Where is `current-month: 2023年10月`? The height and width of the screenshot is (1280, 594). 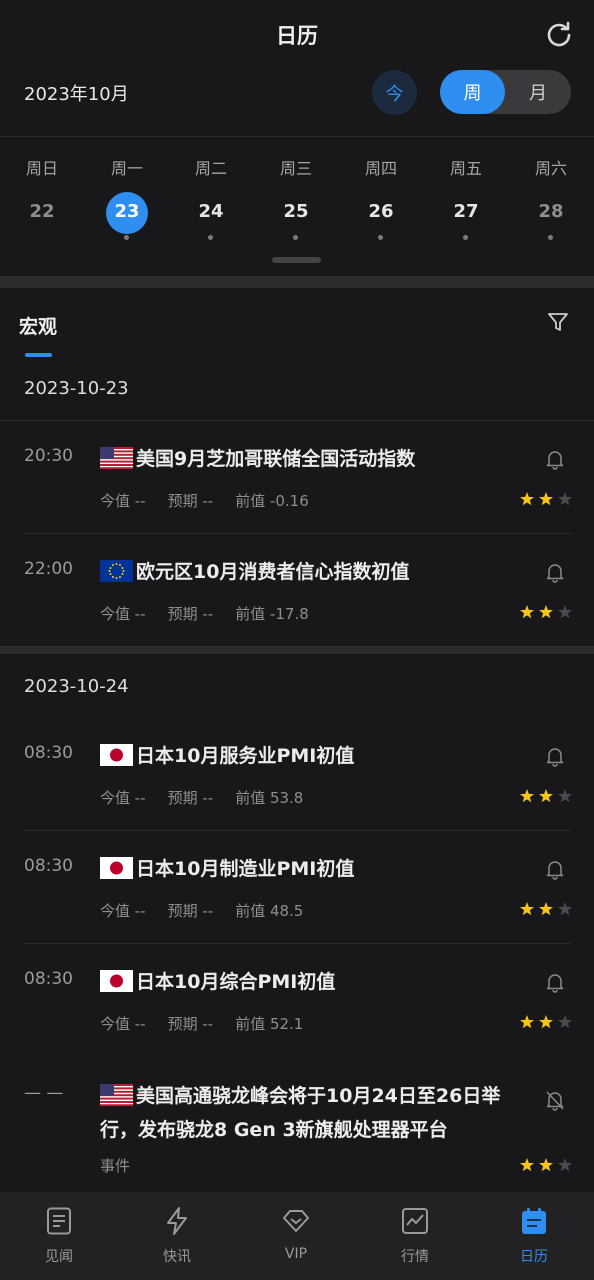
current-month: 2023年10月 is located at coordinates (76, 93).